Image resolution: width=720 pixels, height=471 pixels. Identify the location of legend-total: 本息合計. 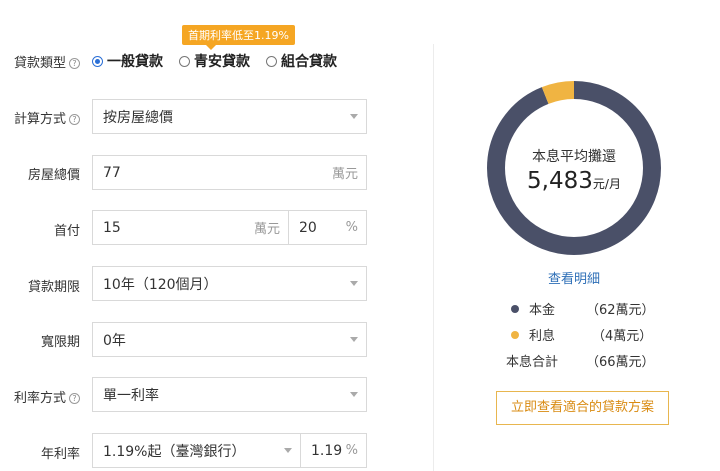
(532, 360).